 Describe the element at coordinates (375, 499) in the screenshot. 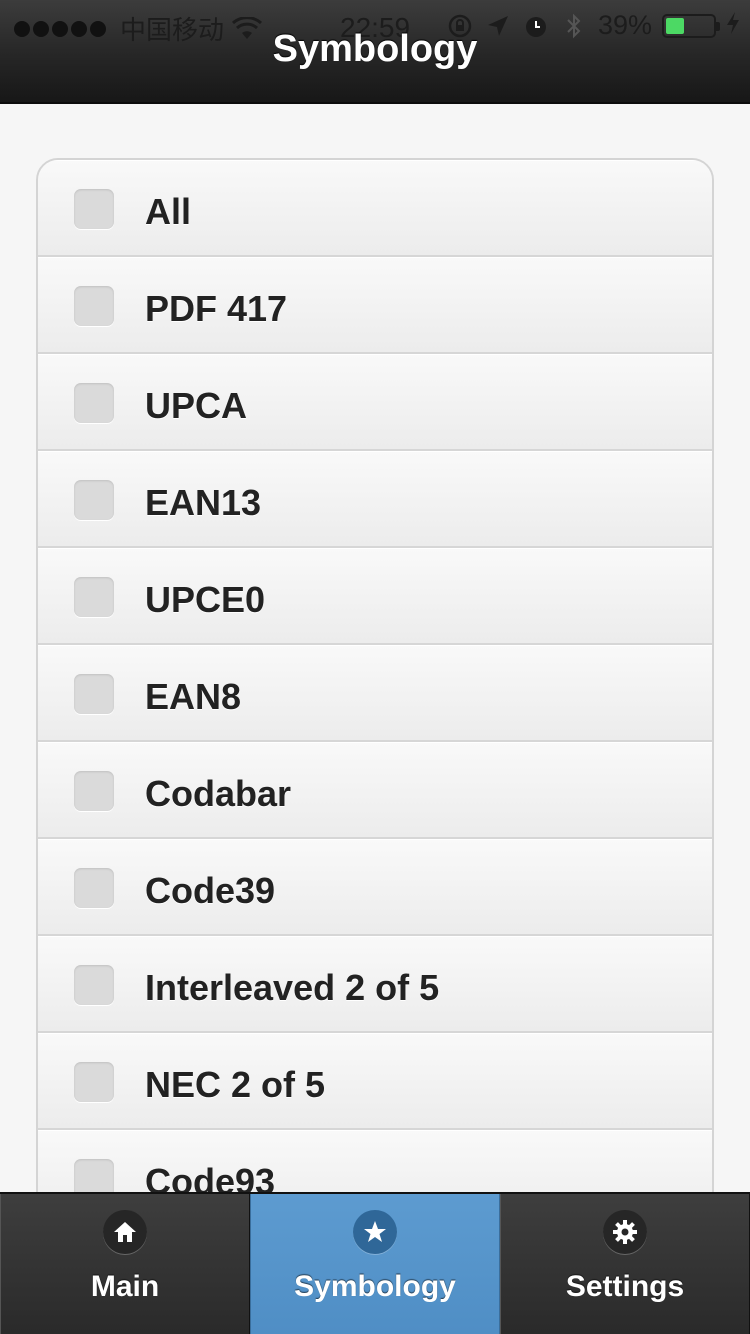

I see `list-item: EAN13` at that location.